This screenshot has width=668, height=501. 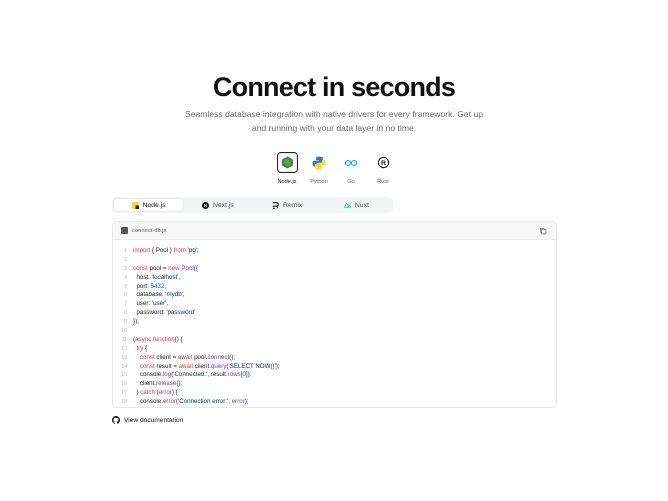 I want to click on file-name: connect-db.js, so click(x=149, y=230).